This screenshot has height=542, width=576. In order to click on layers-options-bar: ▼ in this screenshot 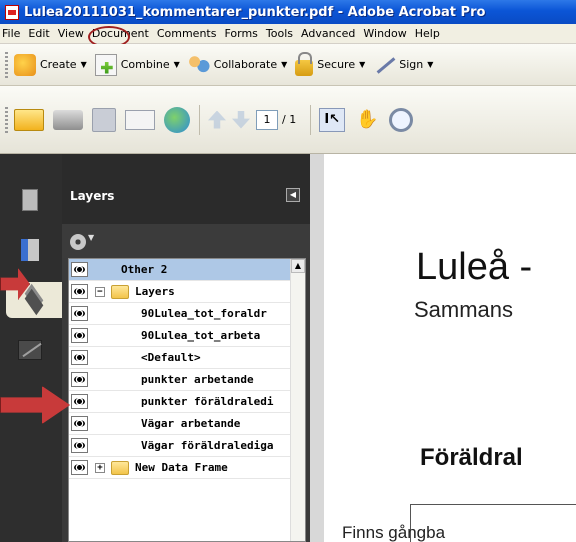, I will do `click(186, 241)`.